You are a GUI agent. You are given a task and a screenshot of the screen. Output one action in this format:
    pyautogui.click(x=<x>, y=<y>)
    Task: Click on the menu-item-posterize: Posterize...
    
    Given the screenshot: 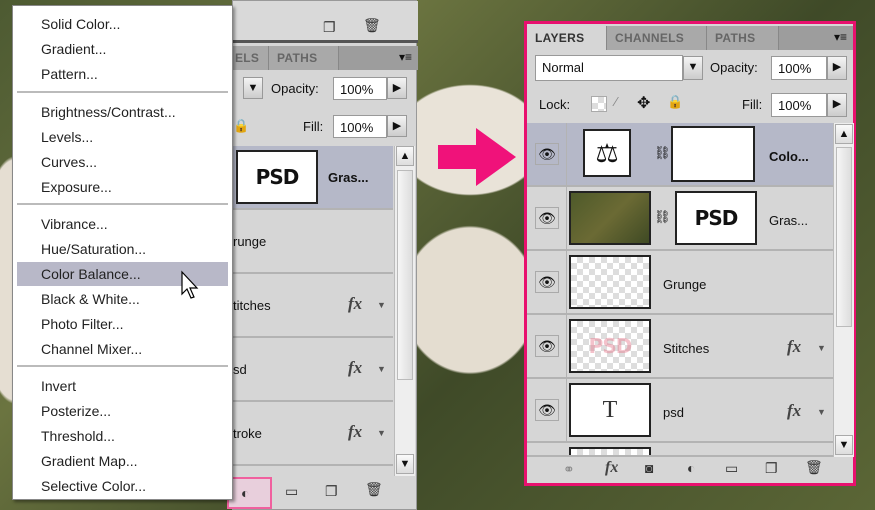 What is the action you would take?
    pyautogui.click(x=122, y=411)
    